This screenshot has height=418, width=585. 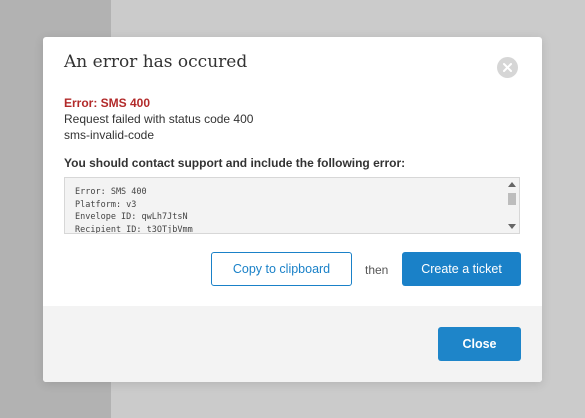 What do you see at coordinates (512, 205) in the screenshot?
I see `details-scrollbar` at bounding box center [512, 205].